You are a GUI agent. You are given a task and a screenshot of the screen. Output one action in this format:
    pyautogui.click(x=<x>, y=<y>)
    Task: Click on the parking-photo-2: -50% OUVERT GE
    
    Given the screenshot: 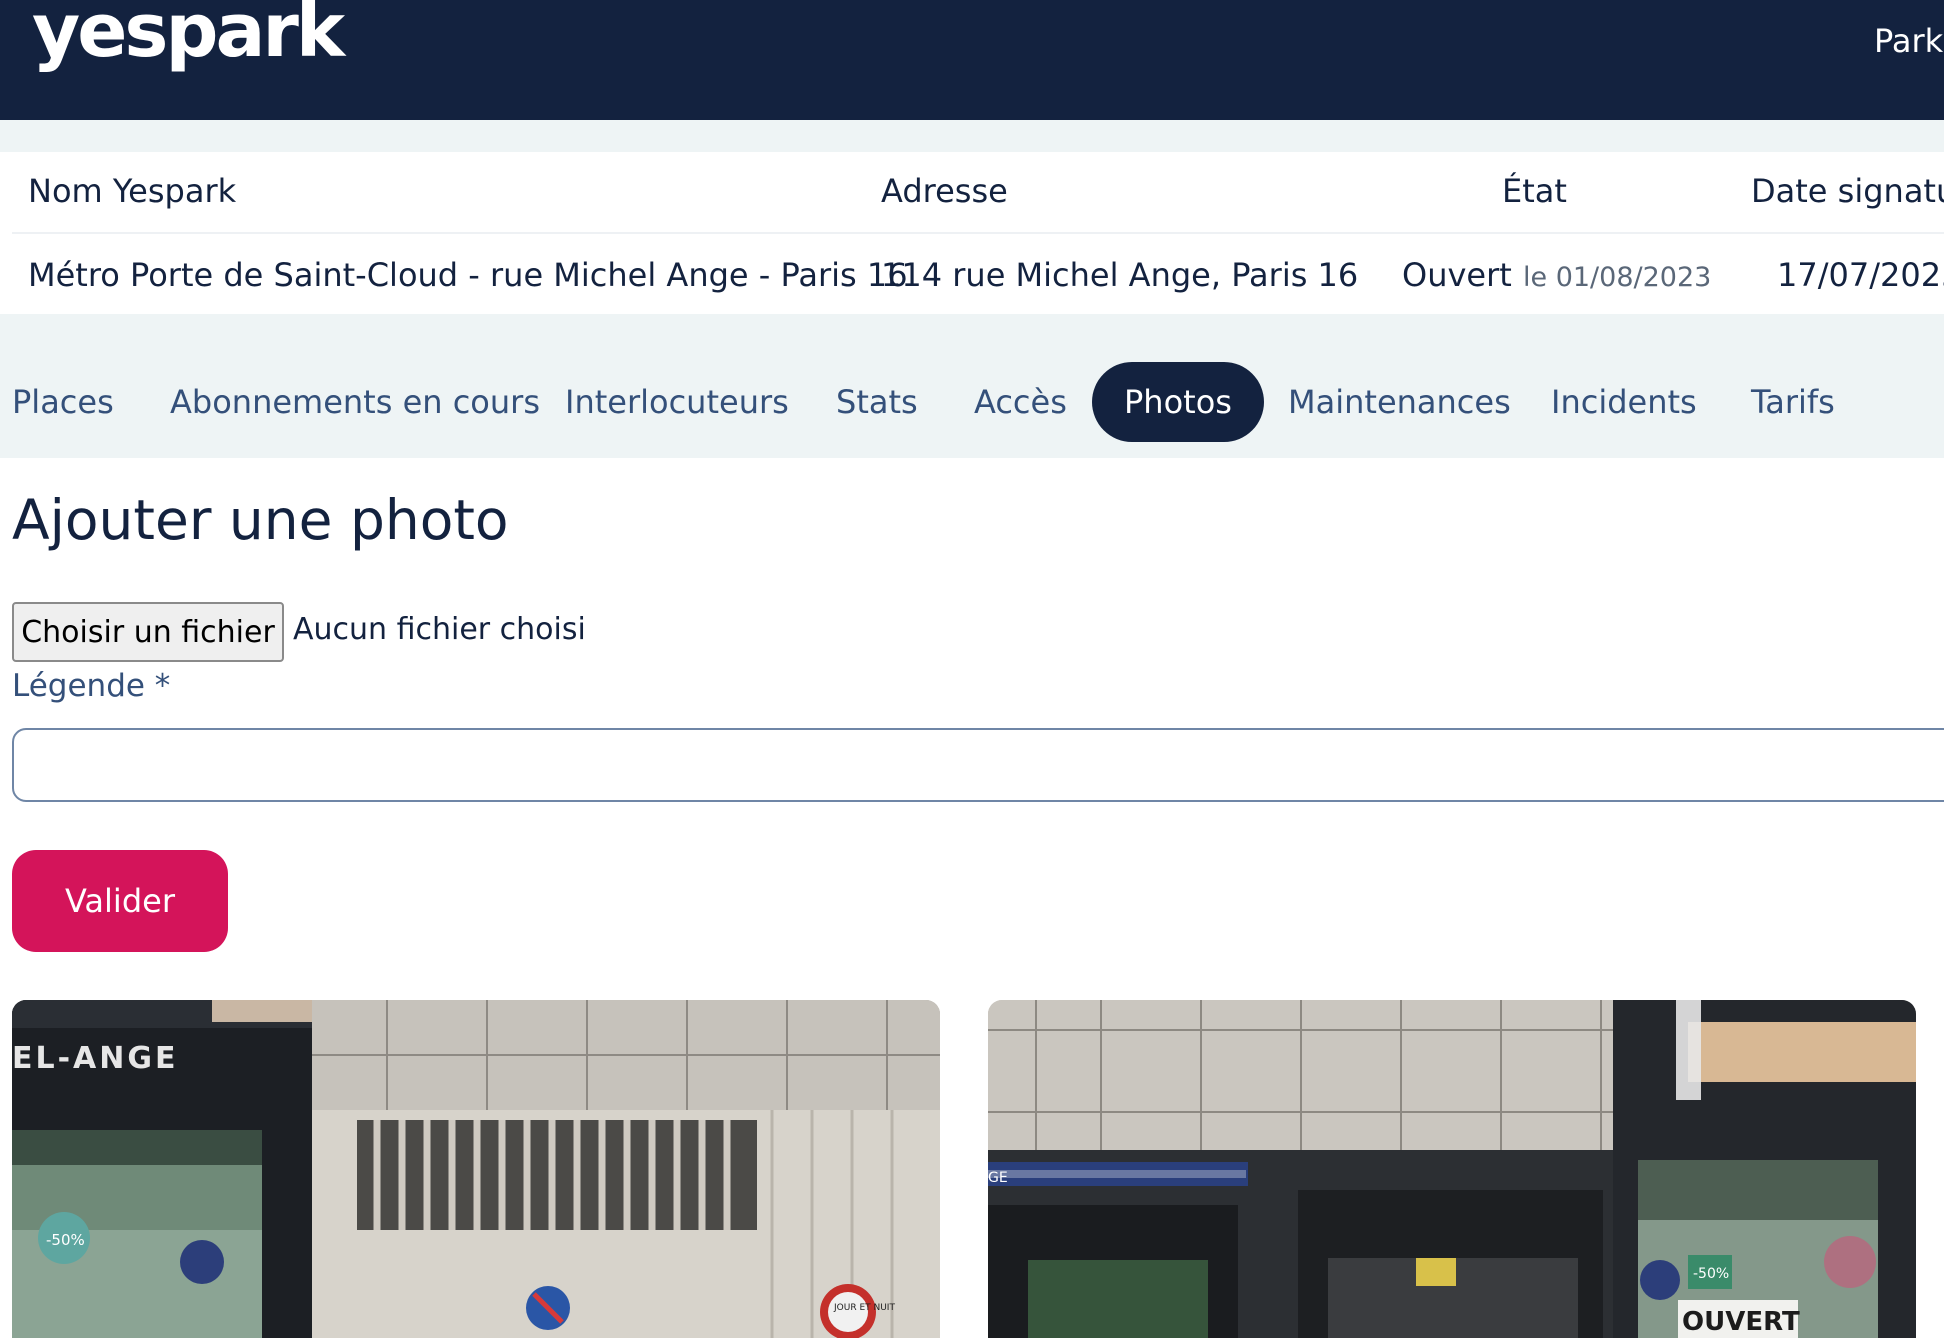 What is the action you would take?
    pyautogui.click(x=1452, y=1169)
    